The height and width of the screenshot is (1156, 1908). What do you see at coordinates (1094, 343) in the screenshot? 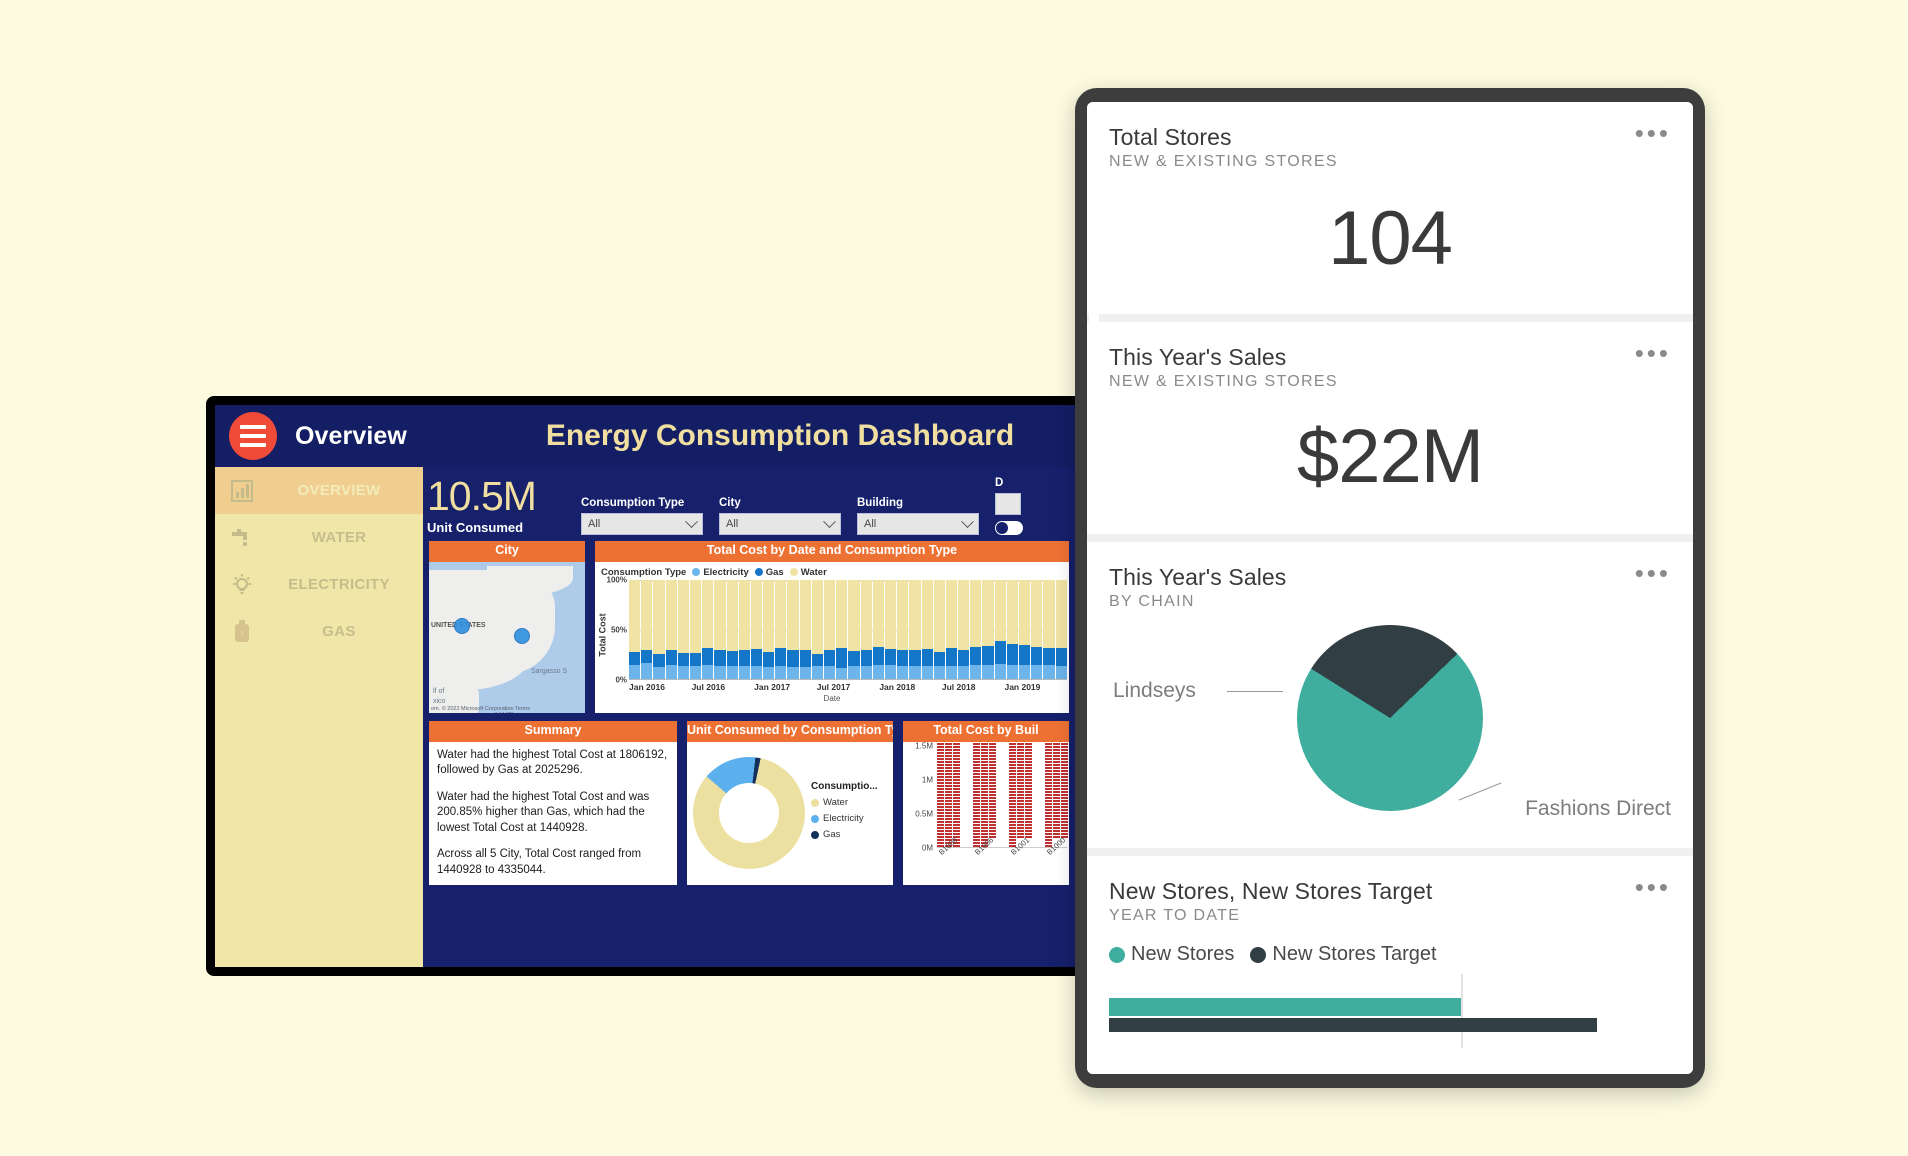
I see `scrollbar` at bounding box center [1094, 343].